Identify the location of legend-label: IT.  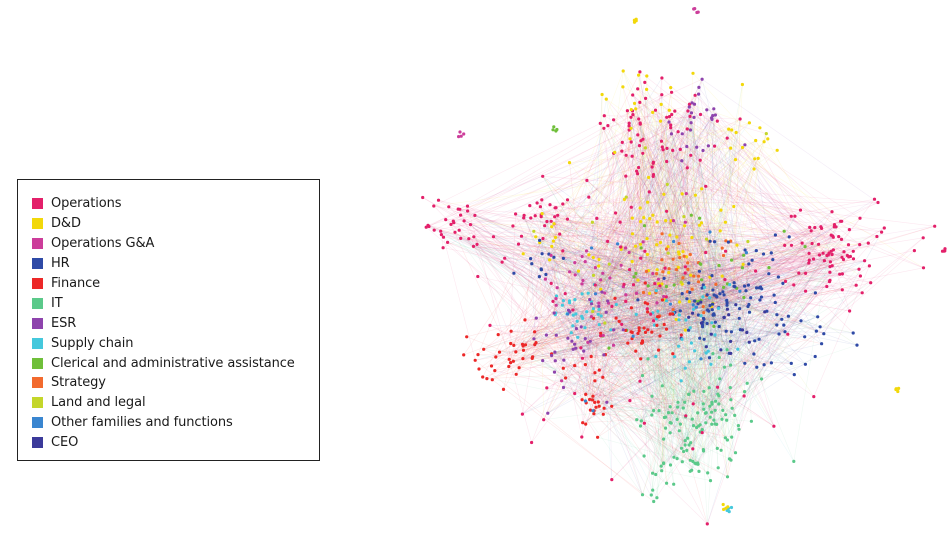
(57, 303).